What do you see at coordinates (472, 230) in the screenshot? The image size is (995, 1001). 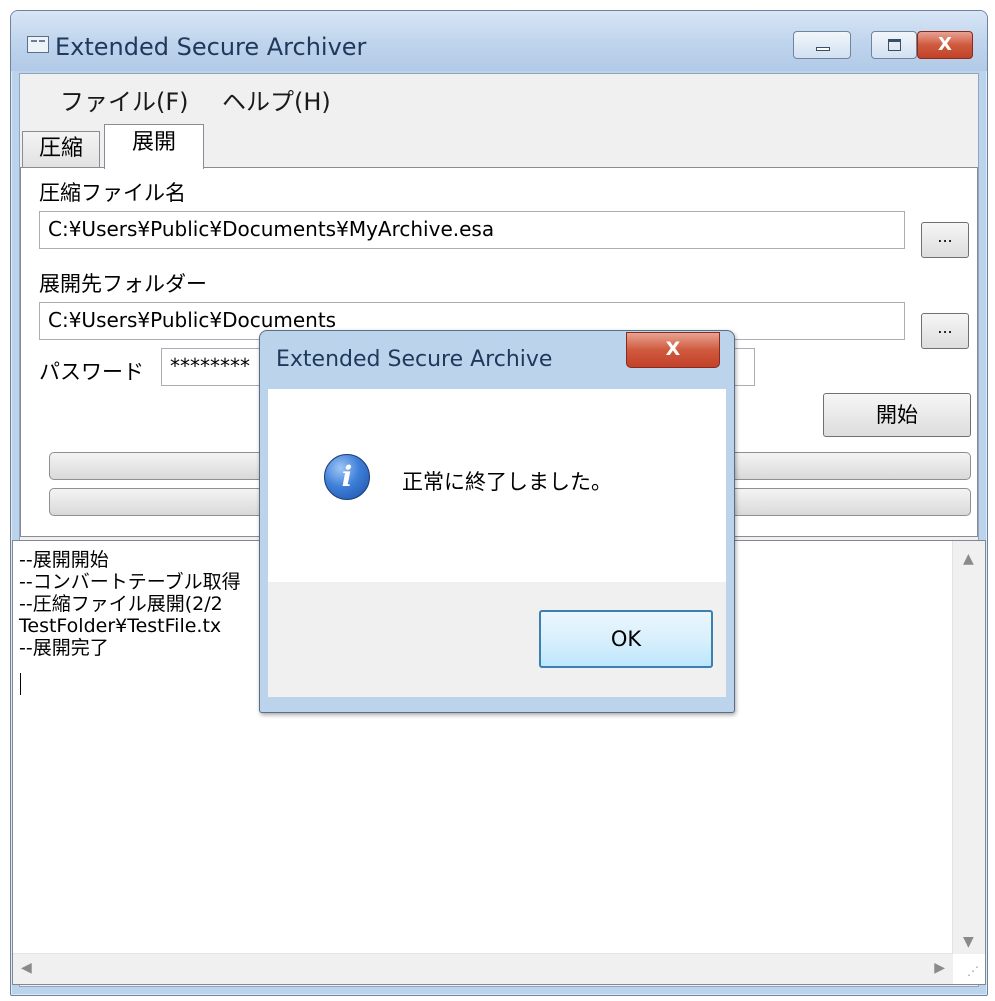 I see `archive-file-field: C:¥Users¥Public¥Documents¥MyArchive.esa` at bounding box center [472, 230].